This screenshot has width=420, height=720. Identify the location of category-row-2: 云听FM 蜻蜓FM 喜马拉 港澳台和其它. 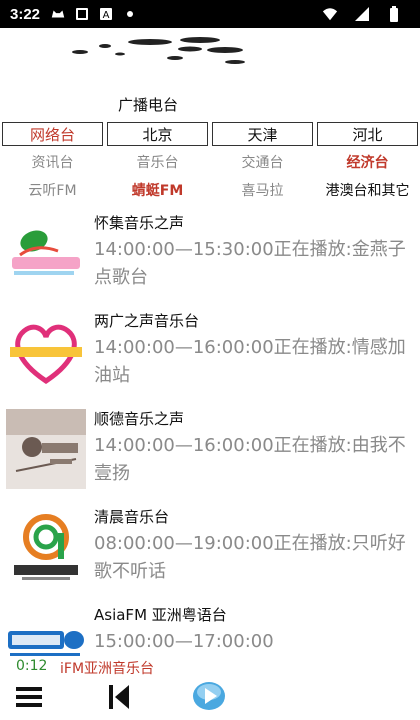
(210, 191).